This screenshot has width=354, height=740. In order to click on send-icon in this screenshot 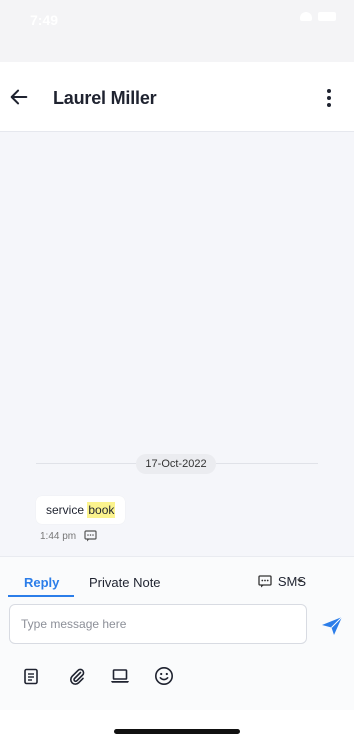, I will do `click(332, 625)`.